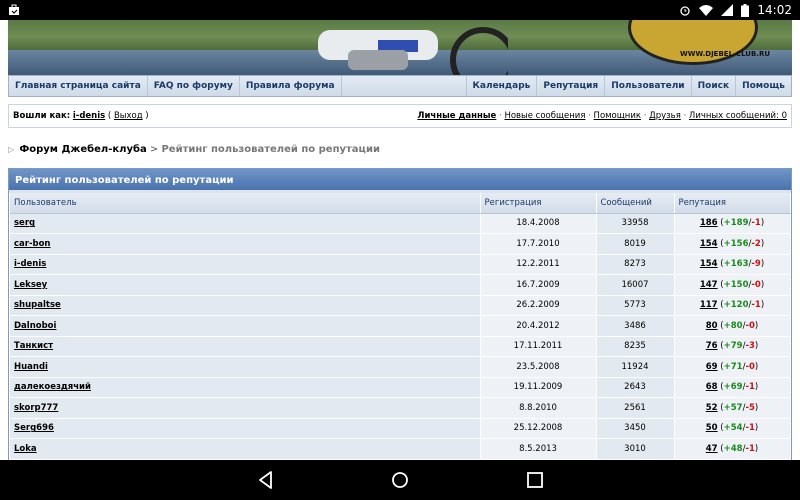 The width and height of the screenshot is (800, 500). What do you see at coordinates (712, 428) in the screenshot?
I see `reputation-total-link: 50` at bounding box center [712, 428].